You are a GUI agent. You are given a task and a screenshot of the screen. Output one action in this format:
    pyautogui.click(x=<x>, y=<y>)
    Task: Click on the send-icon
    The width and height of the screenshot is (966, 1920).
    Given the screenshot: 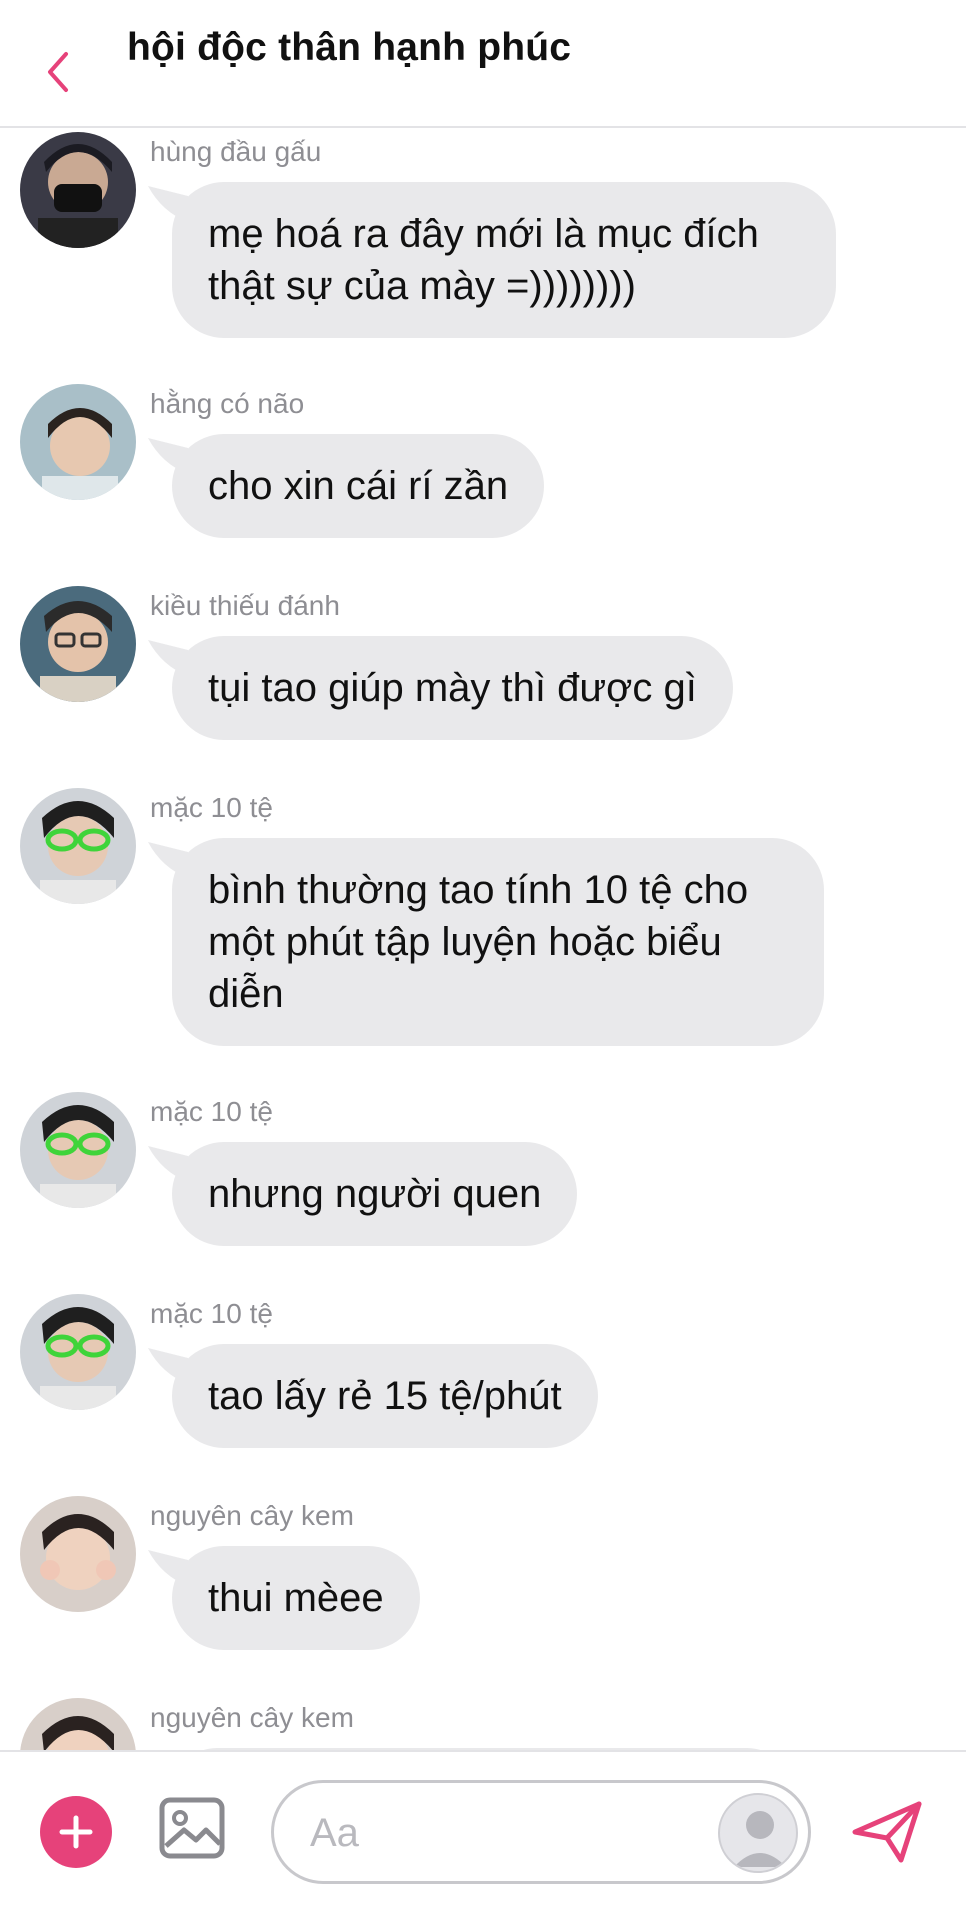 What is the action you would take?
    pyautogui.click(x=887, y=1832)
    